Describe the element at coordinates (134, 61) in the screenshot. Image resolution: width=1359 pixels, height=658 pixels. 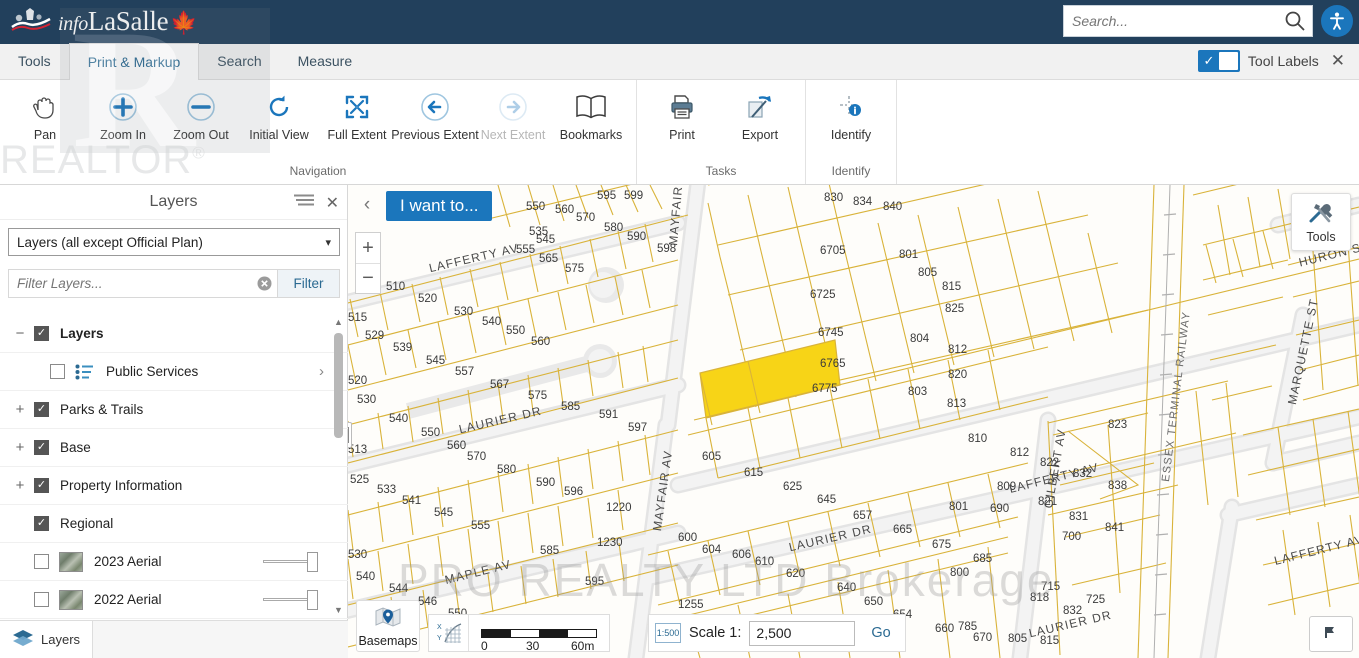
I see `tab-print-markup: Print & Markup` at that location.